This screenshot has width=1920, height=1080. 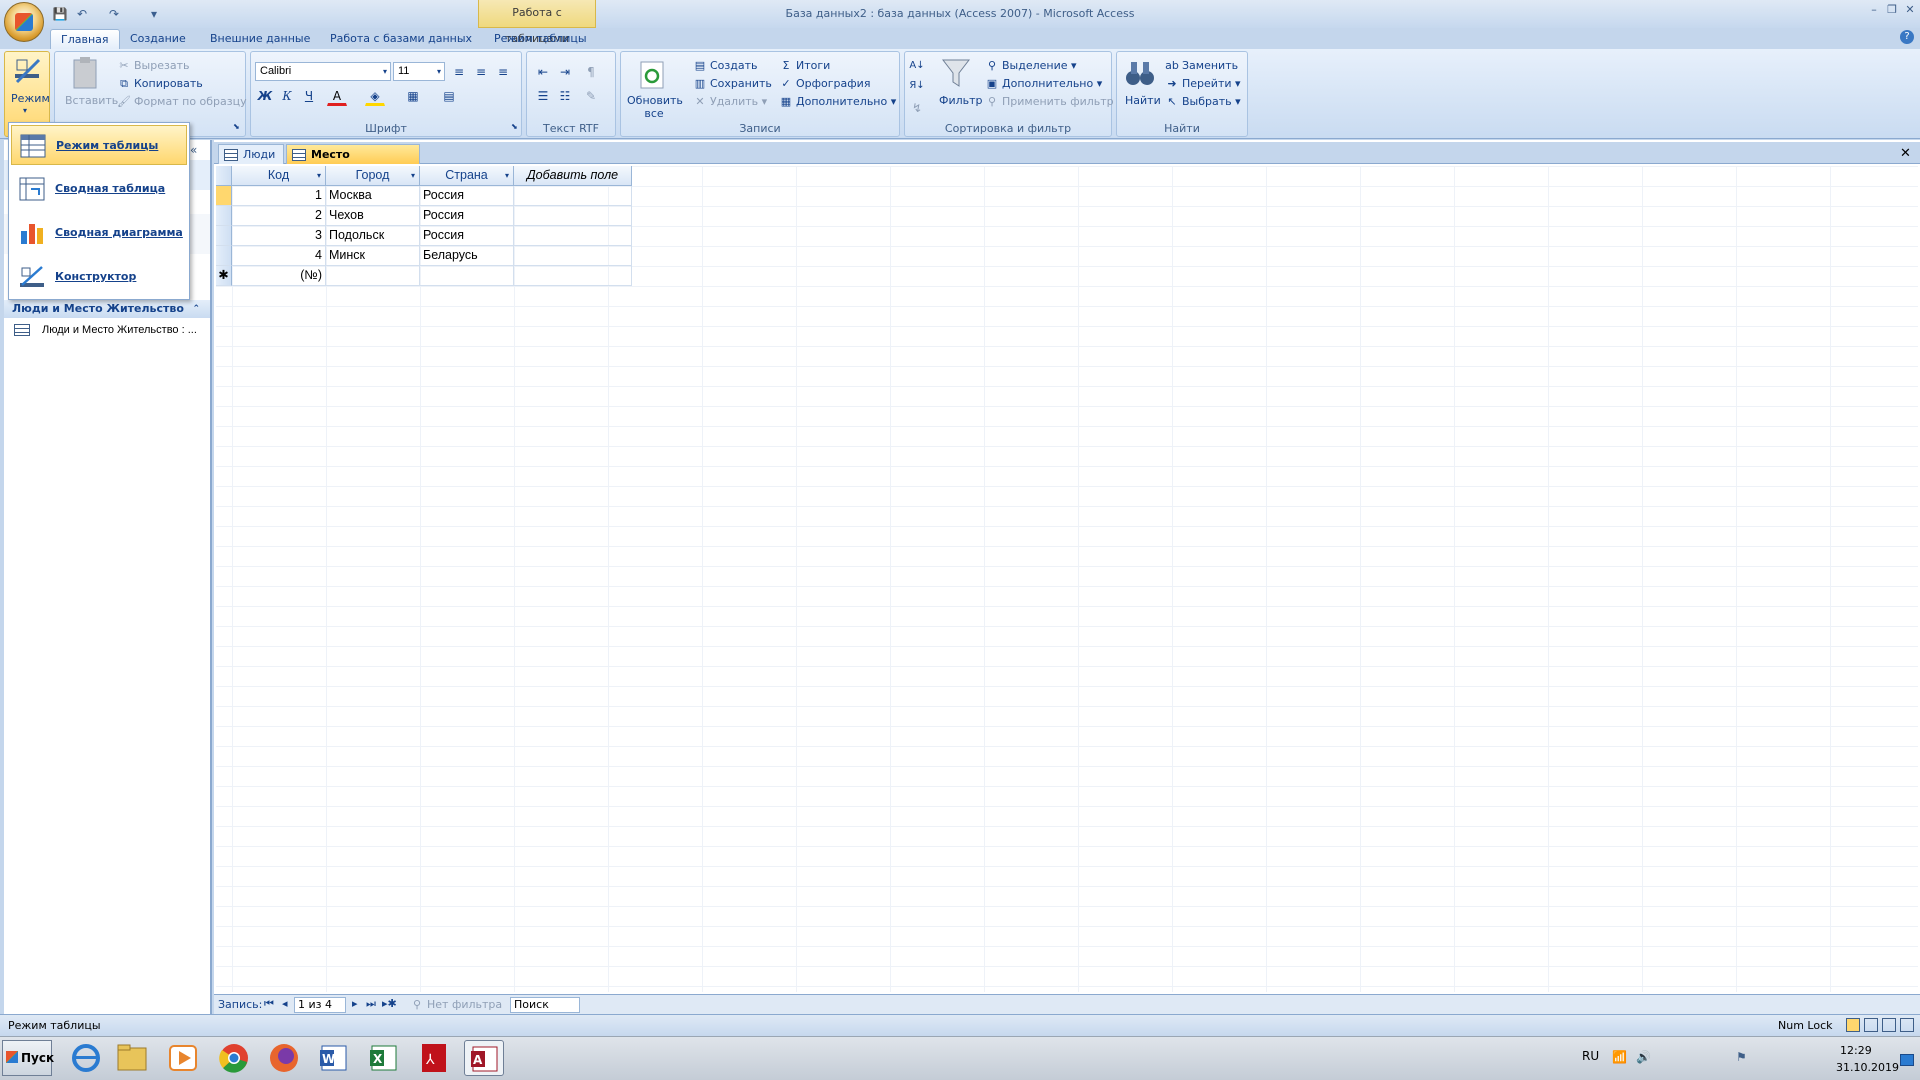 I want to click on new-record-nav-icon: ▸✱, so click(x=389, y=1003).